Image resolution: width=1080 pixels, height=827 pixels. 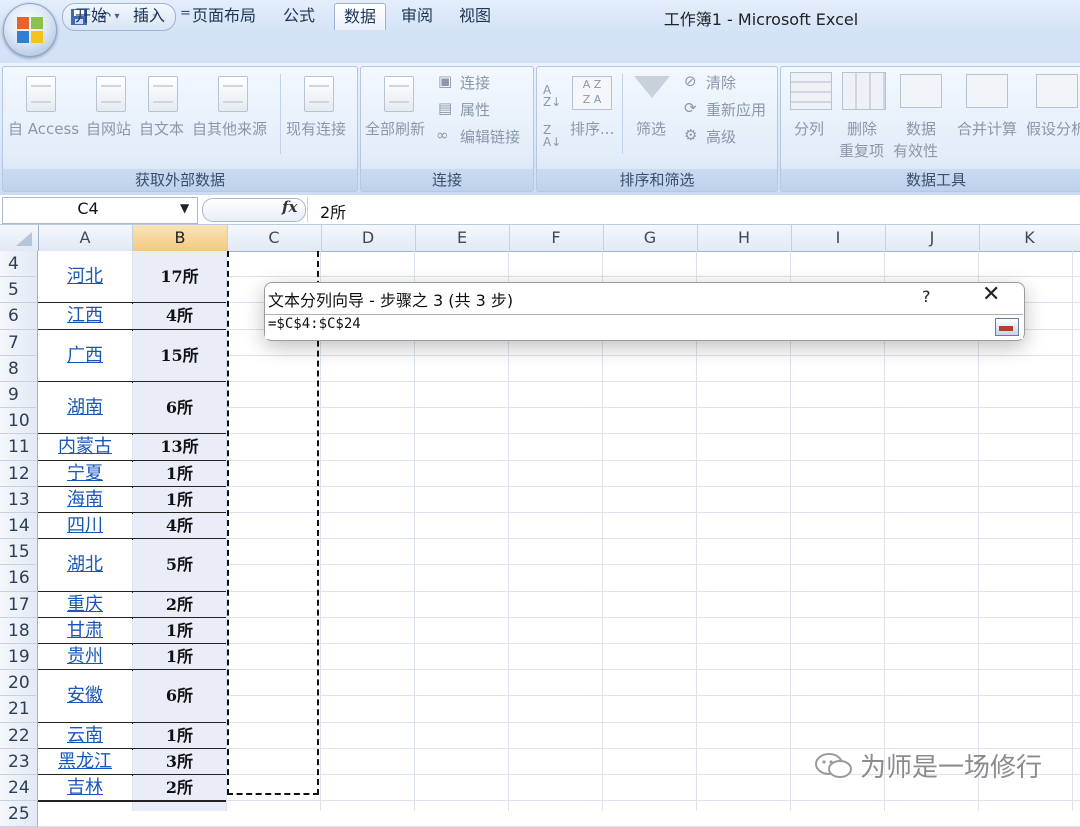 I want to click on province-cell: 宁夏, so click(x=85, y=474).